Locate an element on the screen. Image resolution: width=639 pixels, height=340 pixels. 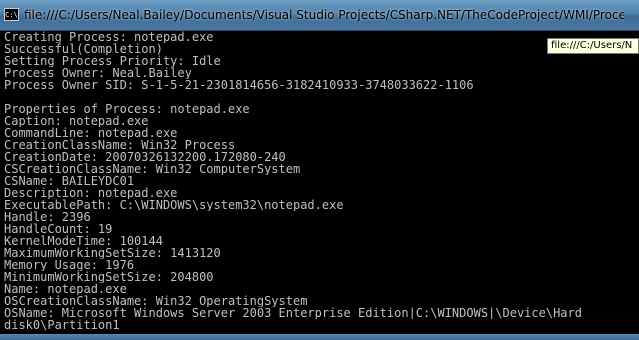
console-line: Creating Process: notepad.exe is located at coordinates (109, 37).